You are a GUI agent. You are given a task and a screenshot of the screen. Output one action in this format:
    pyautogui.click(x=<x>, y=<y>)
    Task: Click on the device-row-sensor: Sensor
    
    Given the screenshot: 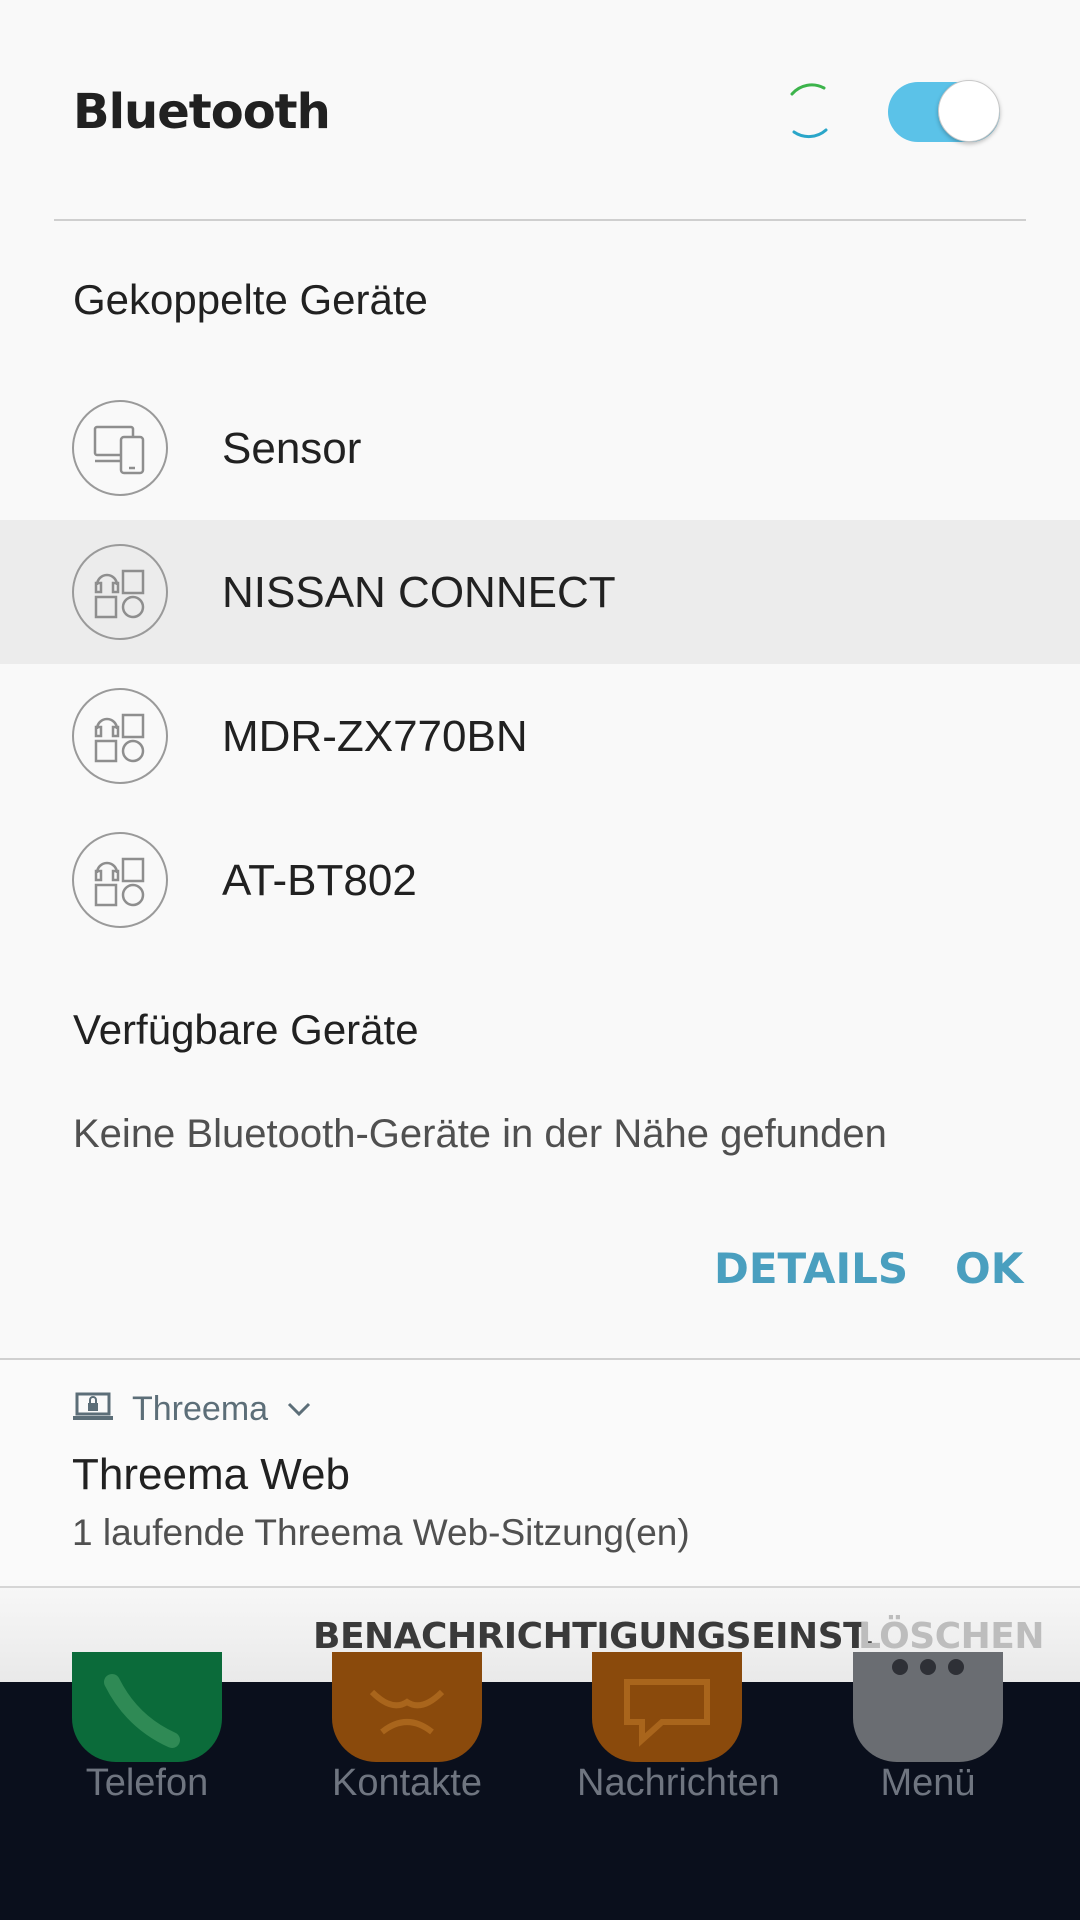 What is the action you would take?
    pyautogui.click(x=540, y=448)
    